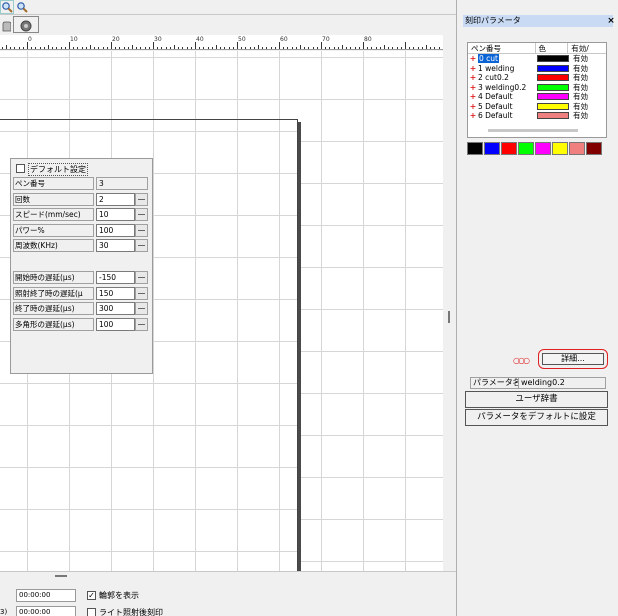 The image size is (618, 616). Describe the element at coordinates (228, 593) in the screenshot. I see `status-bar: 3) 00:00:00 00:00:00 ✓ 輪郭を表示 ライト照射後刻印` at that location.